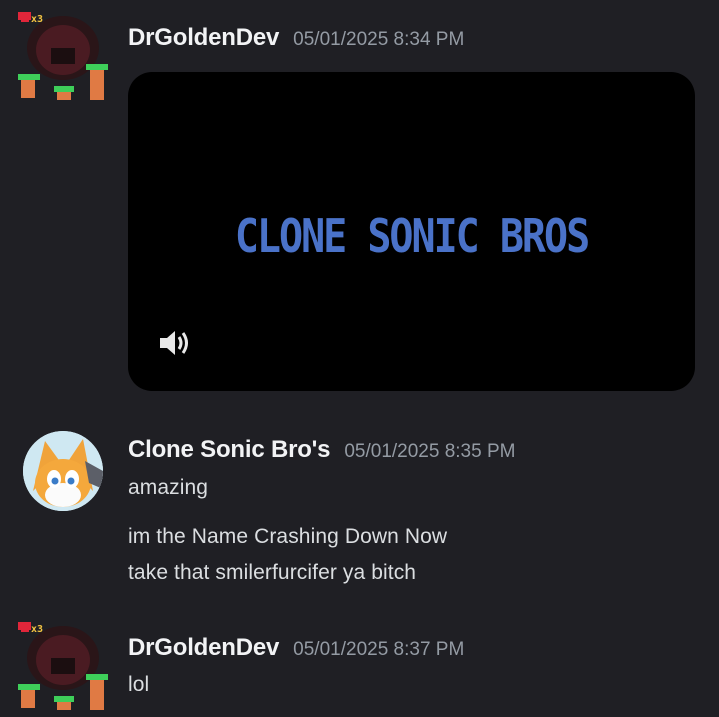 This screenshot has width=719, height=717. I want to click on message-text: amazing, so click(168, 487).